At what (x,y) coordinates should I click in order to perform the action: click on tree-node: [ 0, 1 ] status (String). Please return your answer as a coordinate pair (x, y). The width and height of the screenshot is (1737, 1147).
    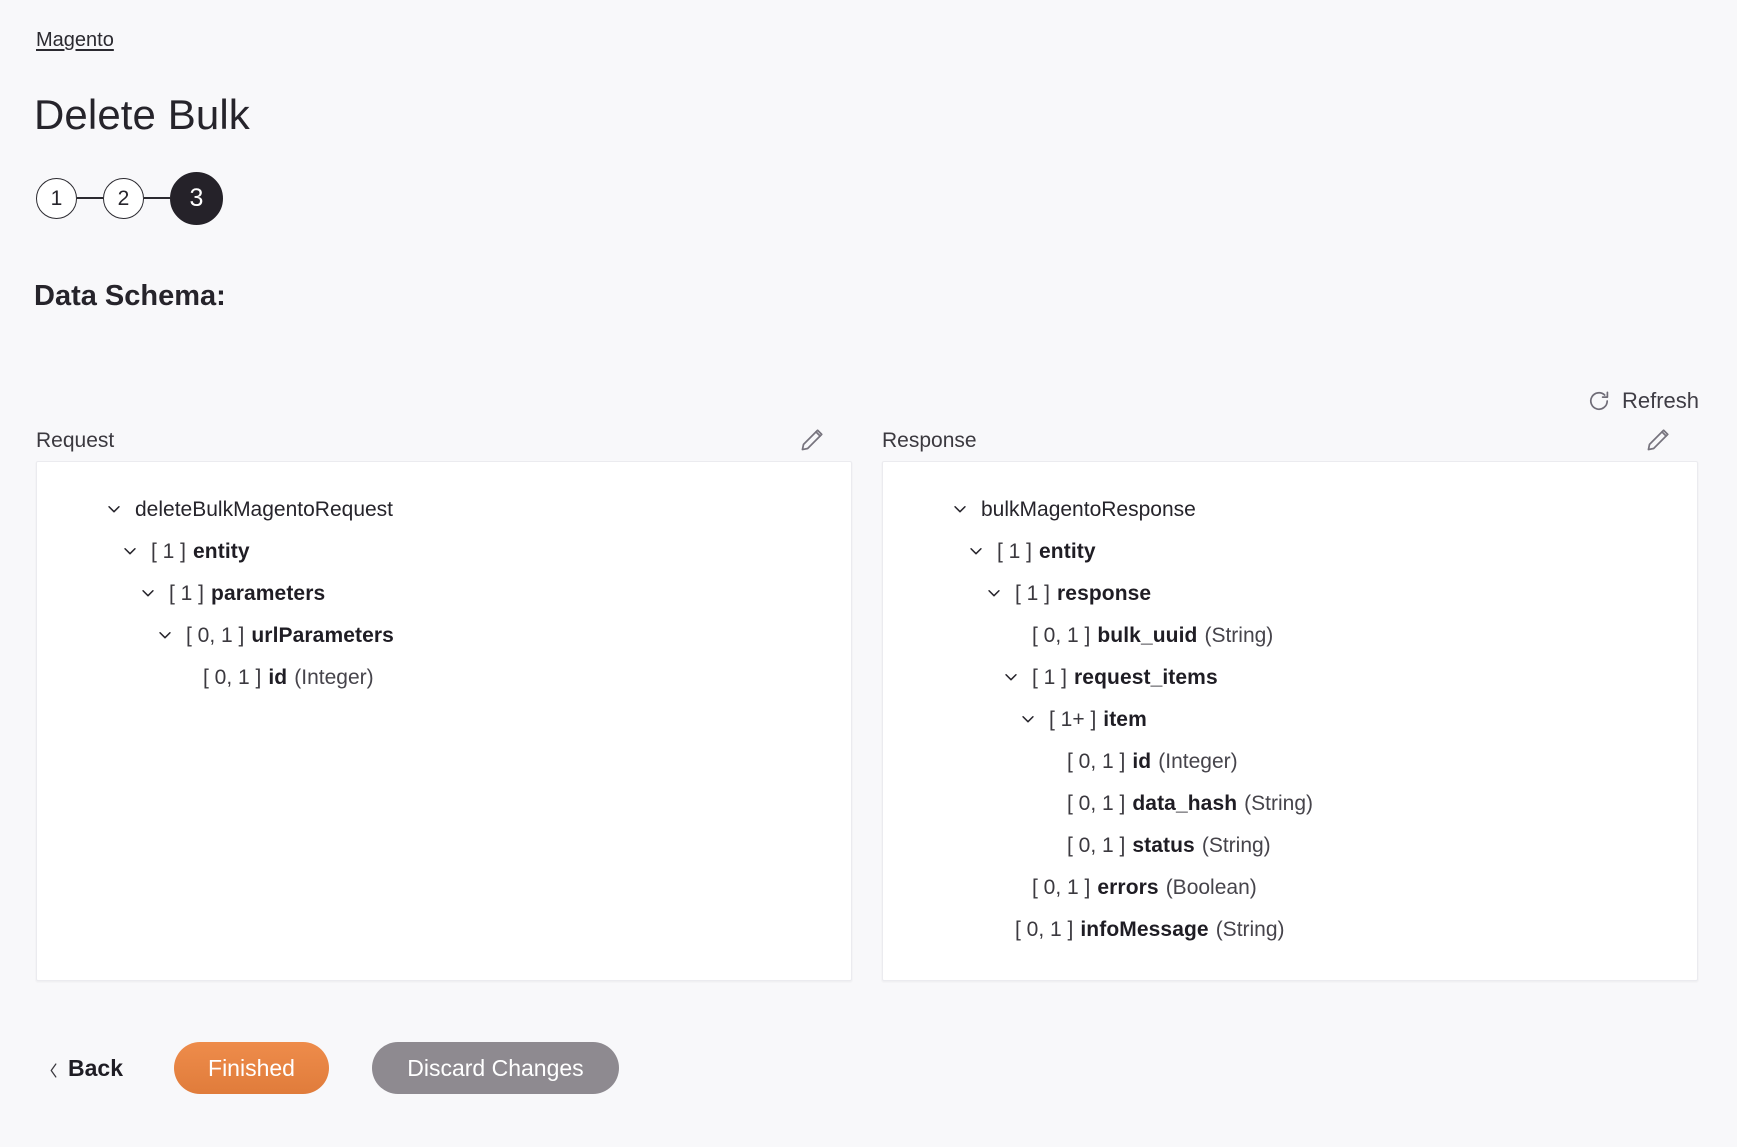
    Looking at the image, I should click on (1290, 845).